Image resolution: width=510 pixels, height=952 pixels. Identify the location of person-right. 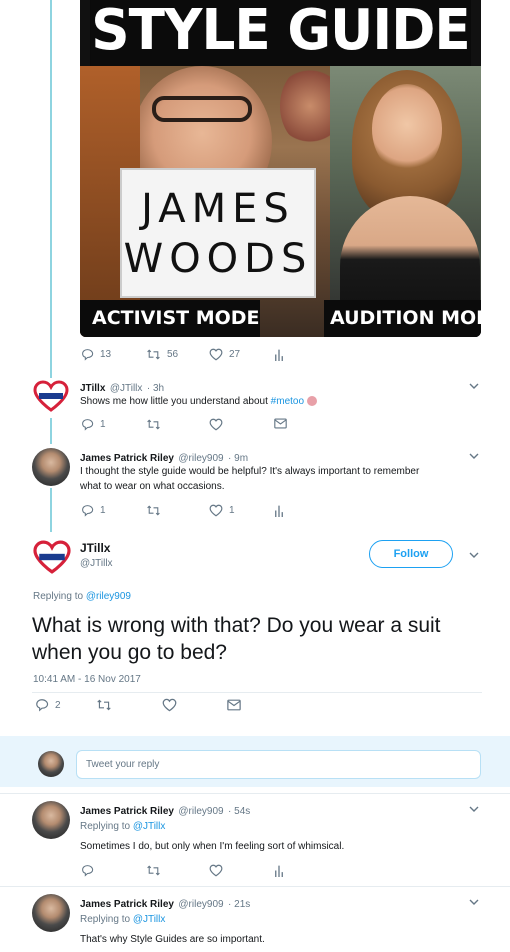
(407, 129).